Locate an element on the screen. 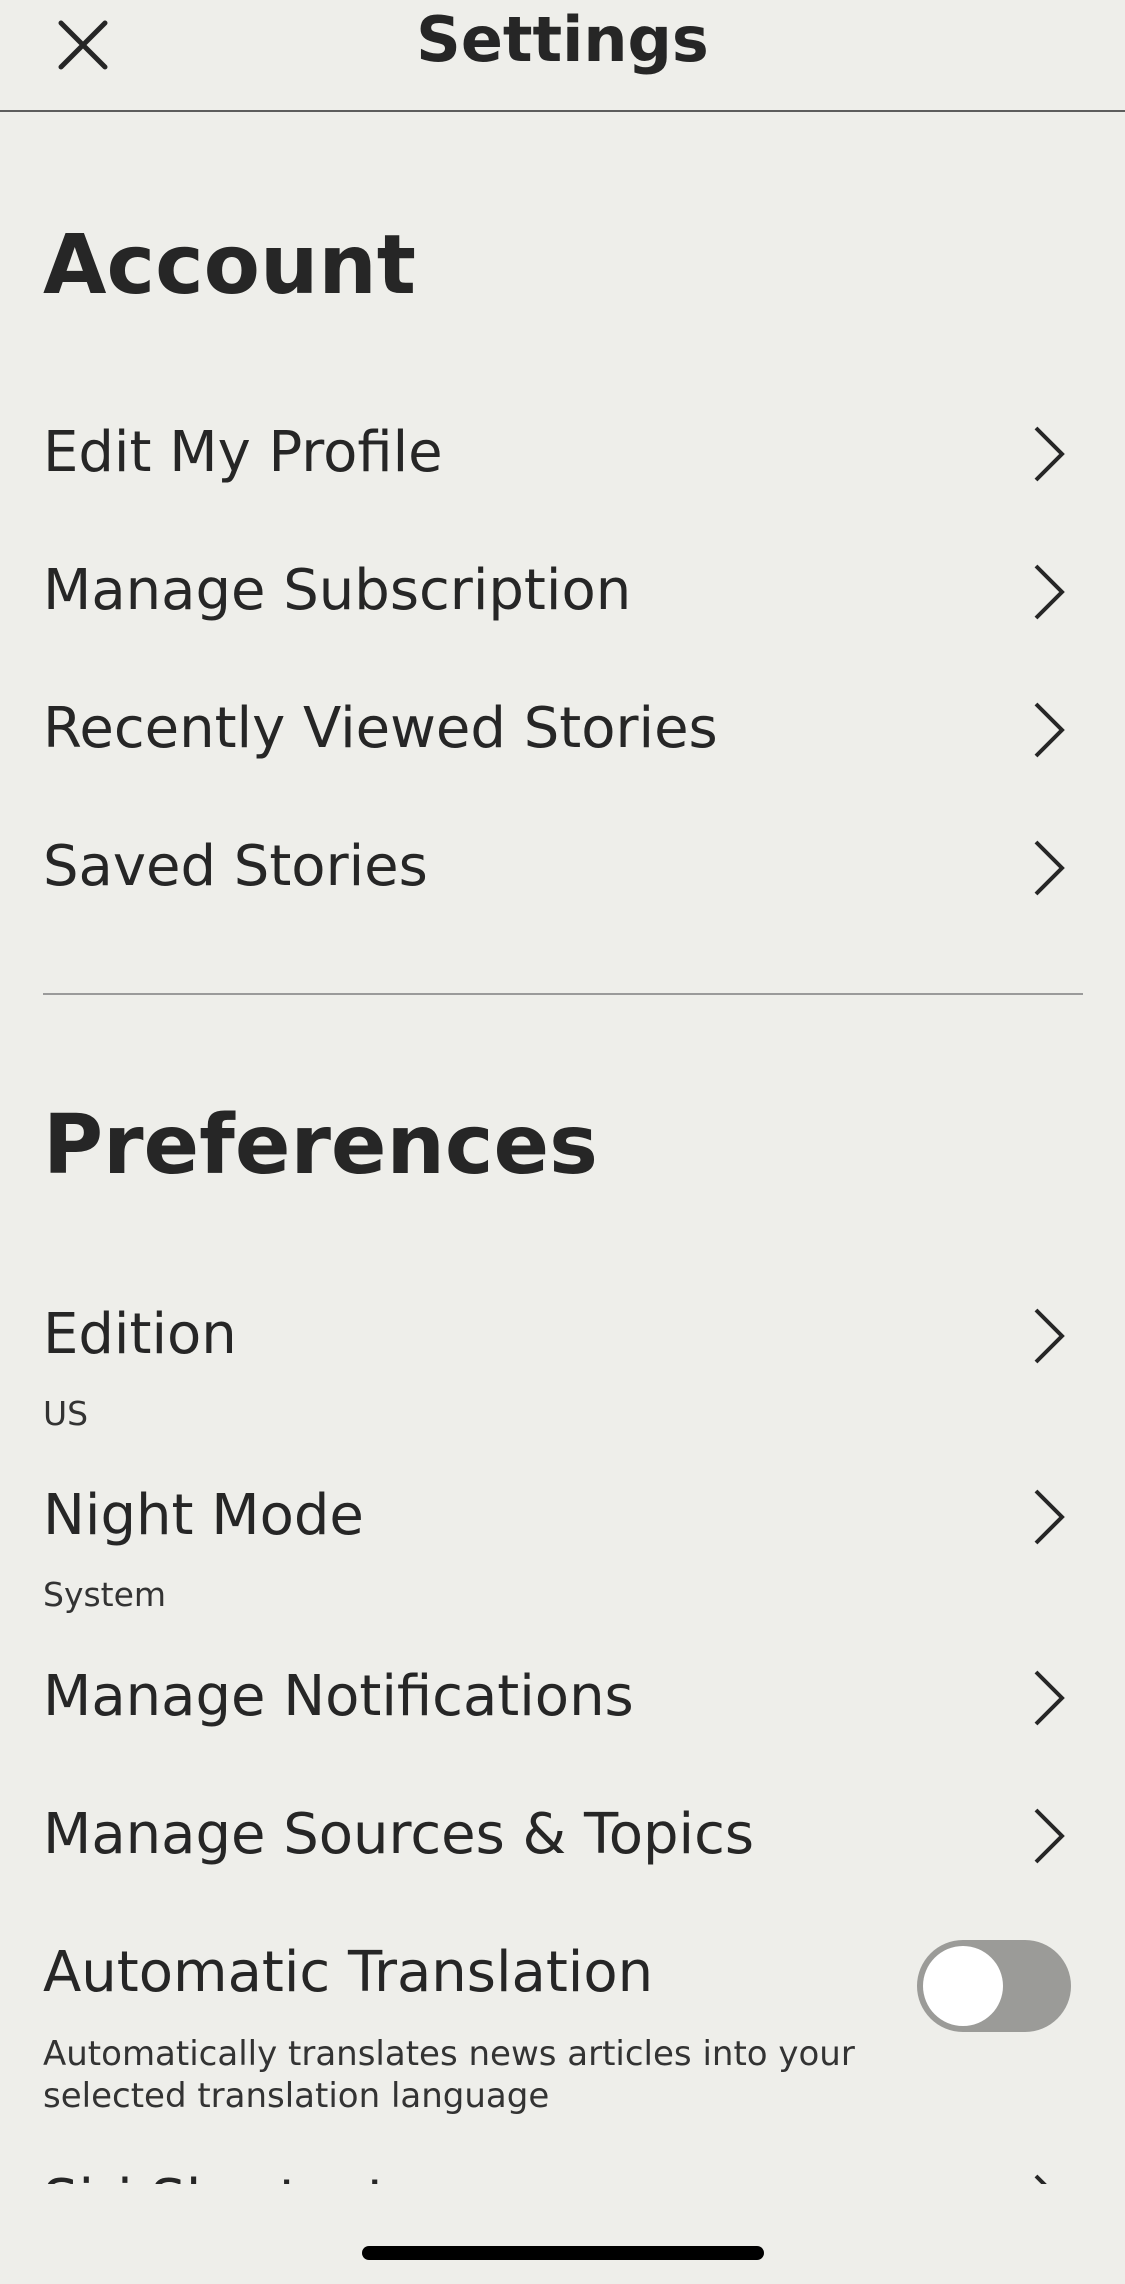  siri-shortcuts-row: Siri Shortcuts is located at coordinates (562, 2166).